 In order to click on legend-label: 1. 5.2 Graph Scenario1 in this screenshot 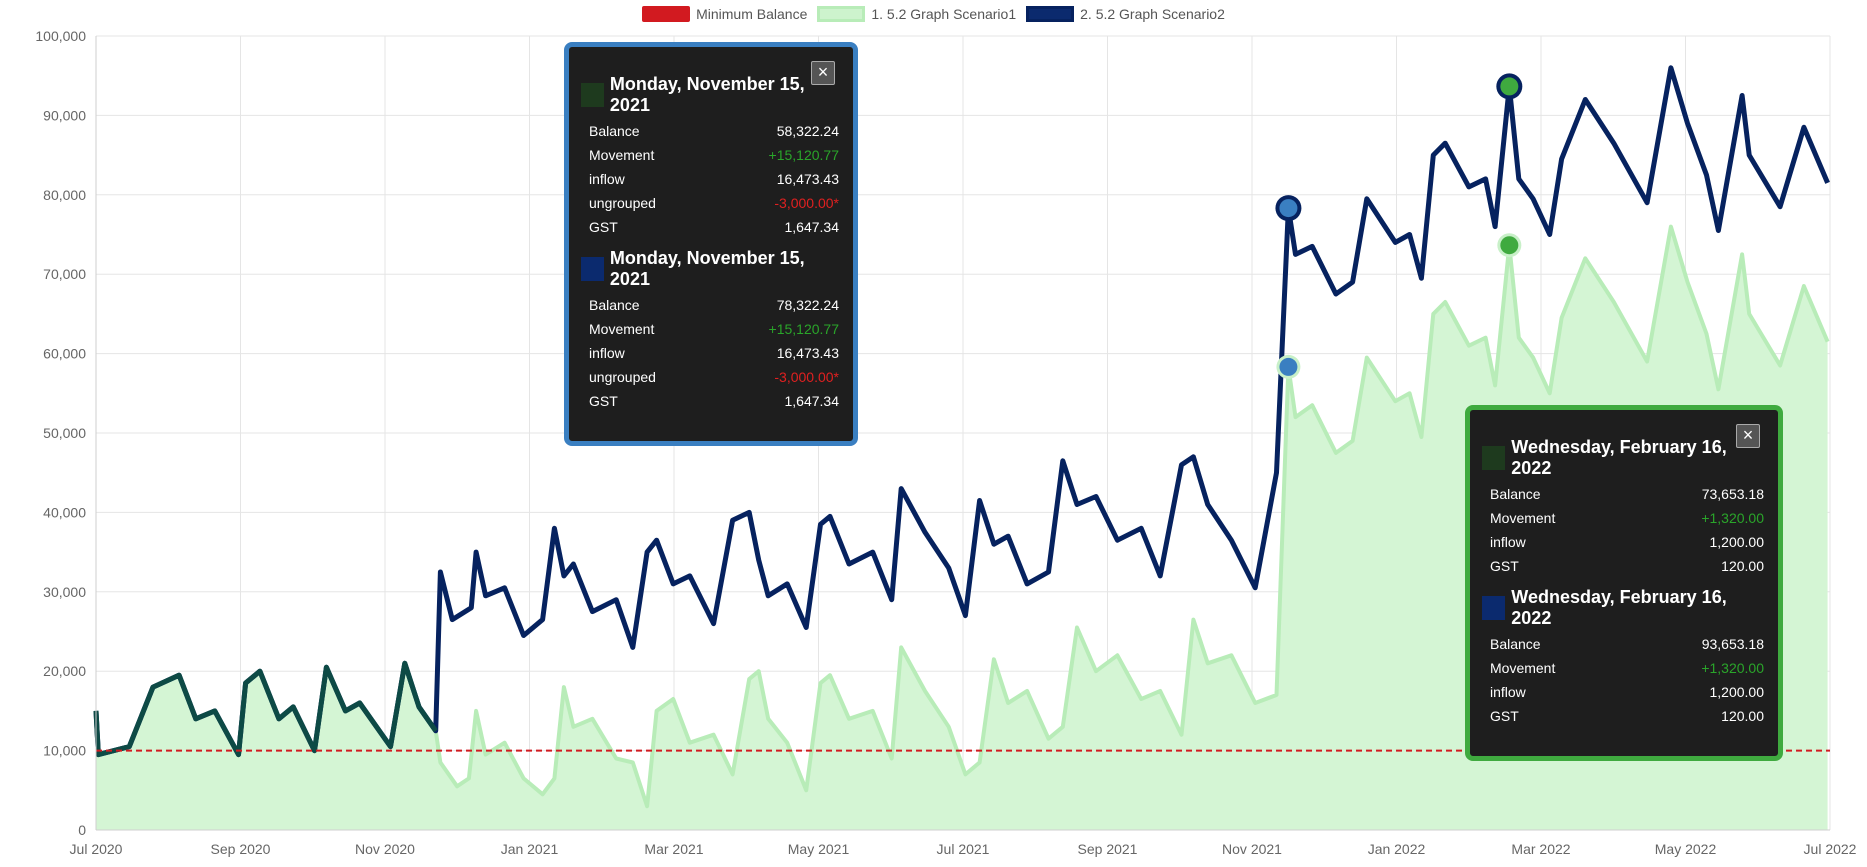, I will do `click(944, 14)`.